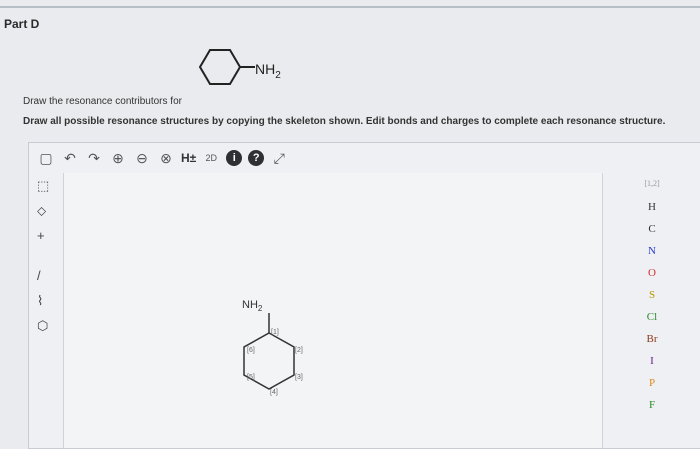 The height and width of the screenshot is (449, 700). I want to click on element-c: C, so click(652, 229).